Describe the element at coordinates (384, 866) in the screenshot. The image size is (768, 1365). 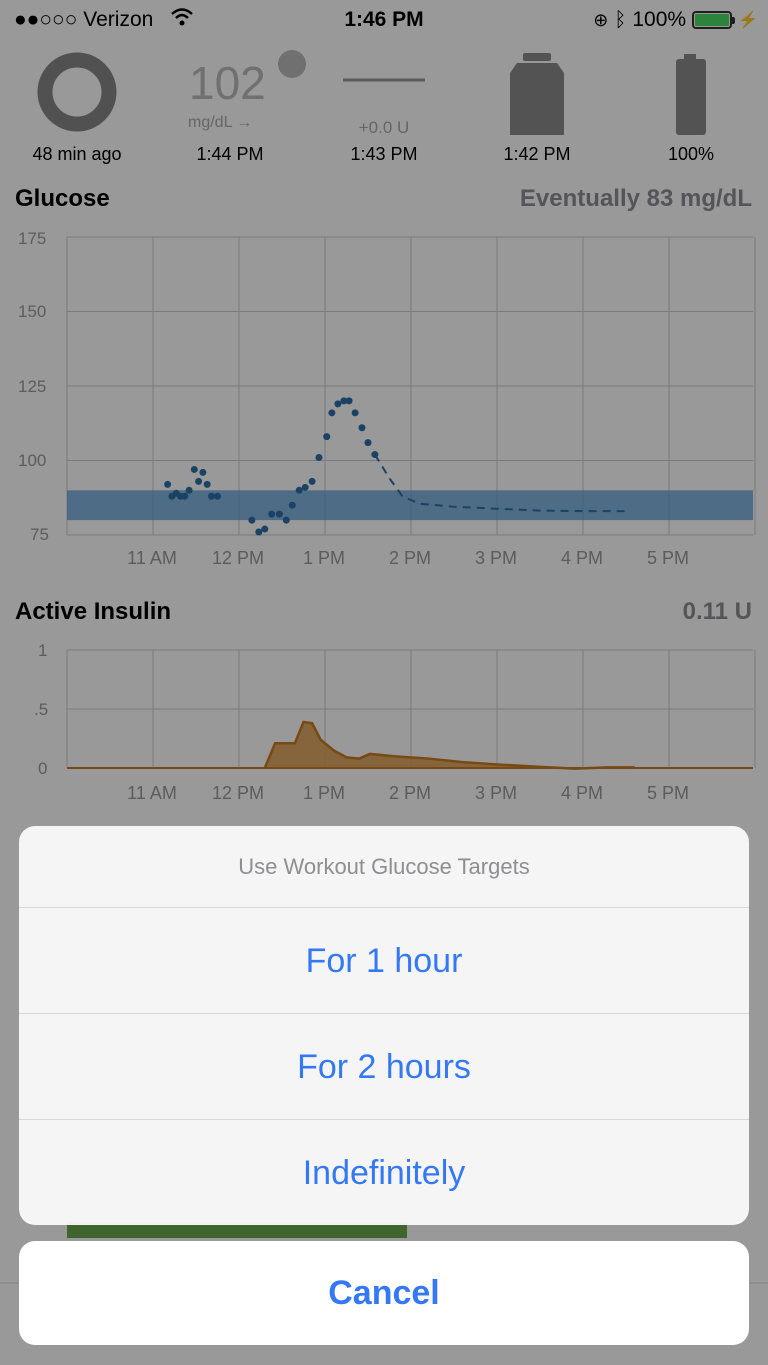
I see `action-sheet-title: Use Workout Glucose Targets` at that location.